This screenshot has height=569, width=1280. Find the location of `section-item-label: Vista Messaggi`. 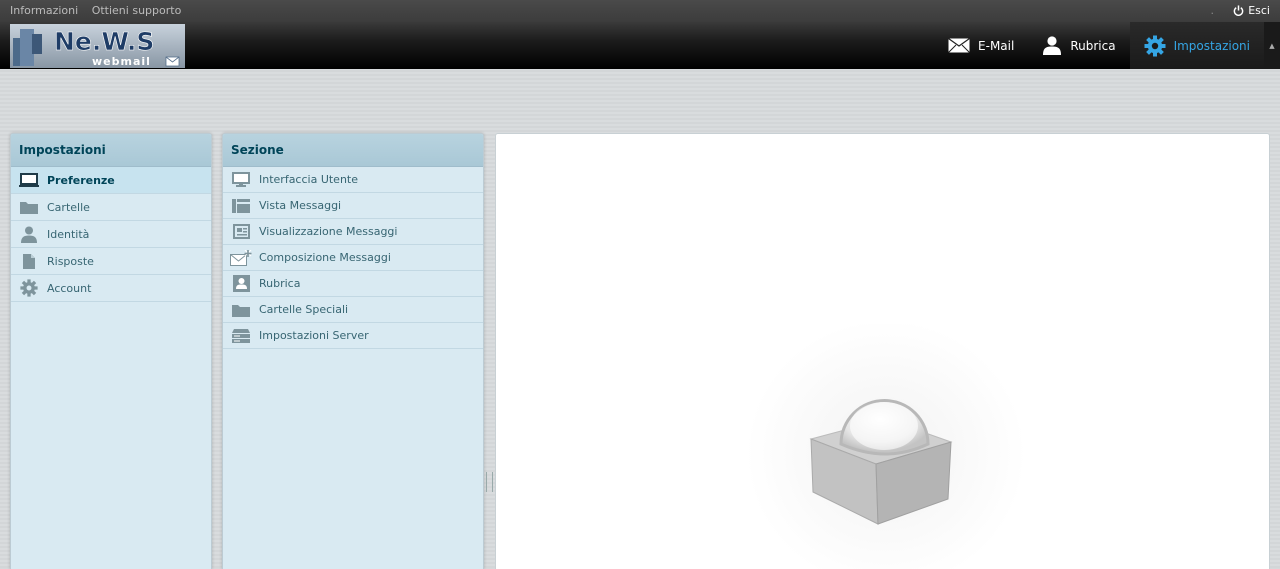

section-item-label: Vista Messaggi is located at coordinates (300, 205).